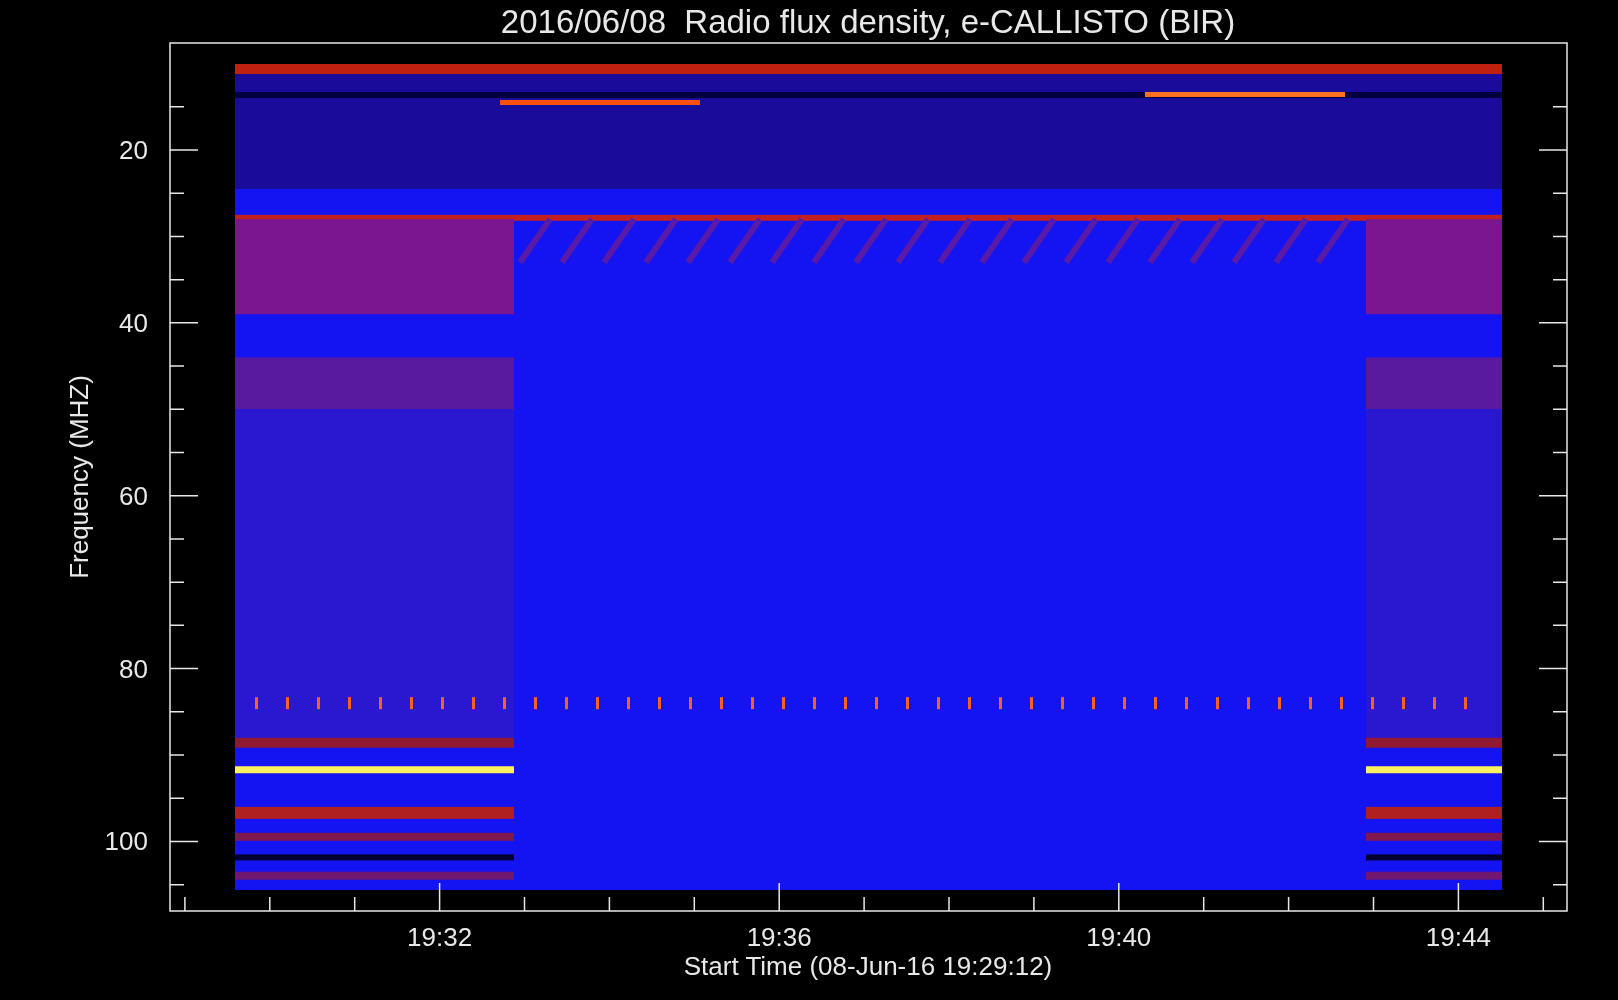 This screenshot has height=1000, width=1618. Describe the element at coordinates (133, 150) in the screenshot. I see `y-tick-label: 20` at that location.